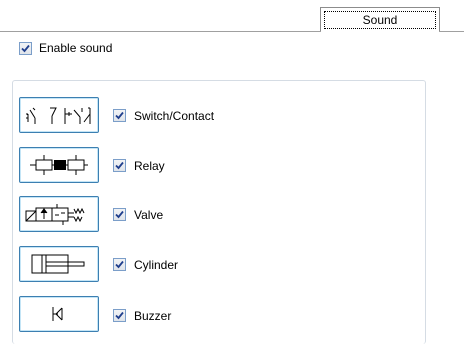 The height and width of the screenshot is (344, 464). Describe the element at coordinates (153, 316) in the screenshot. I see `buzzer-label: Buzzer` at that location.